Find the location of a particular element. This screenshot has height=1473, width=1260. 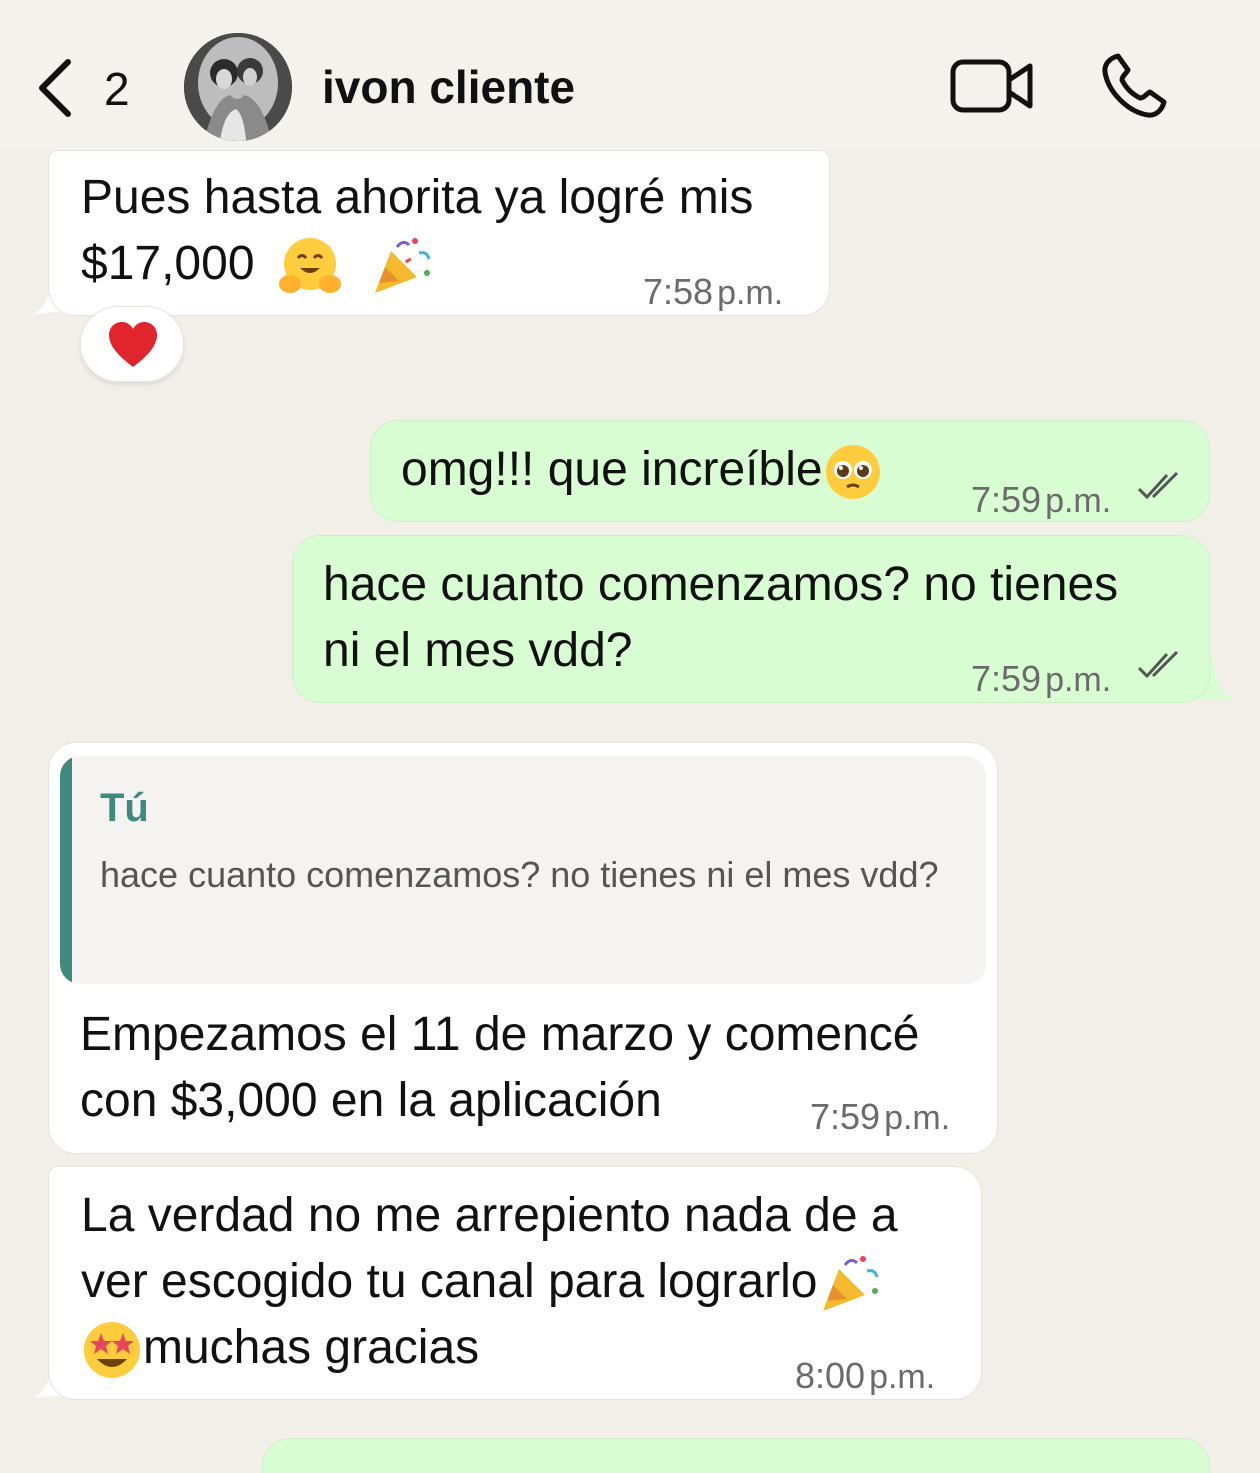

reaction-badge is located at coordinates (132, 344).